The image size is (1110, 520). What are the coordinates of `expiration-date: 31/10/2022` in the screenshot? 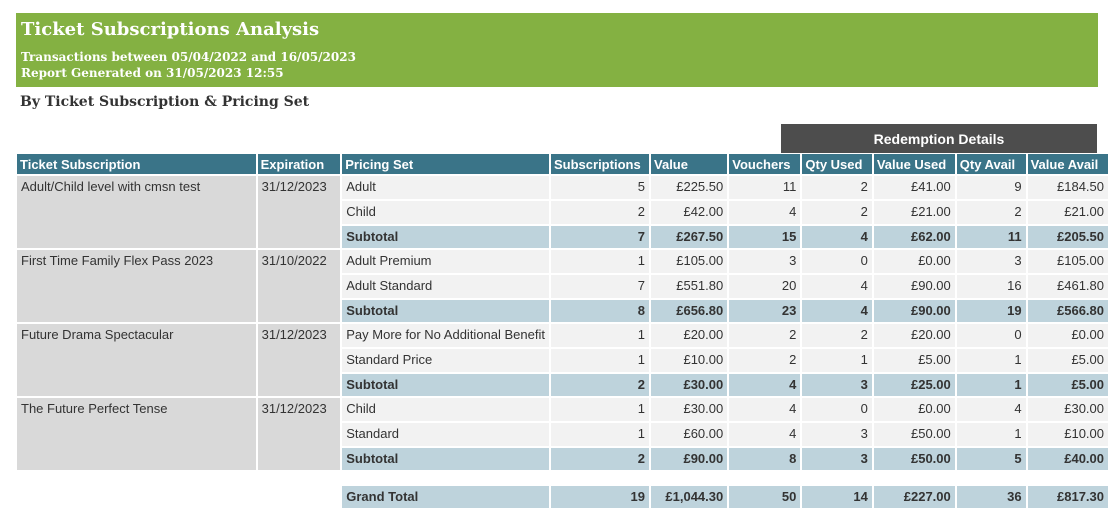 It's located at (299, 287).